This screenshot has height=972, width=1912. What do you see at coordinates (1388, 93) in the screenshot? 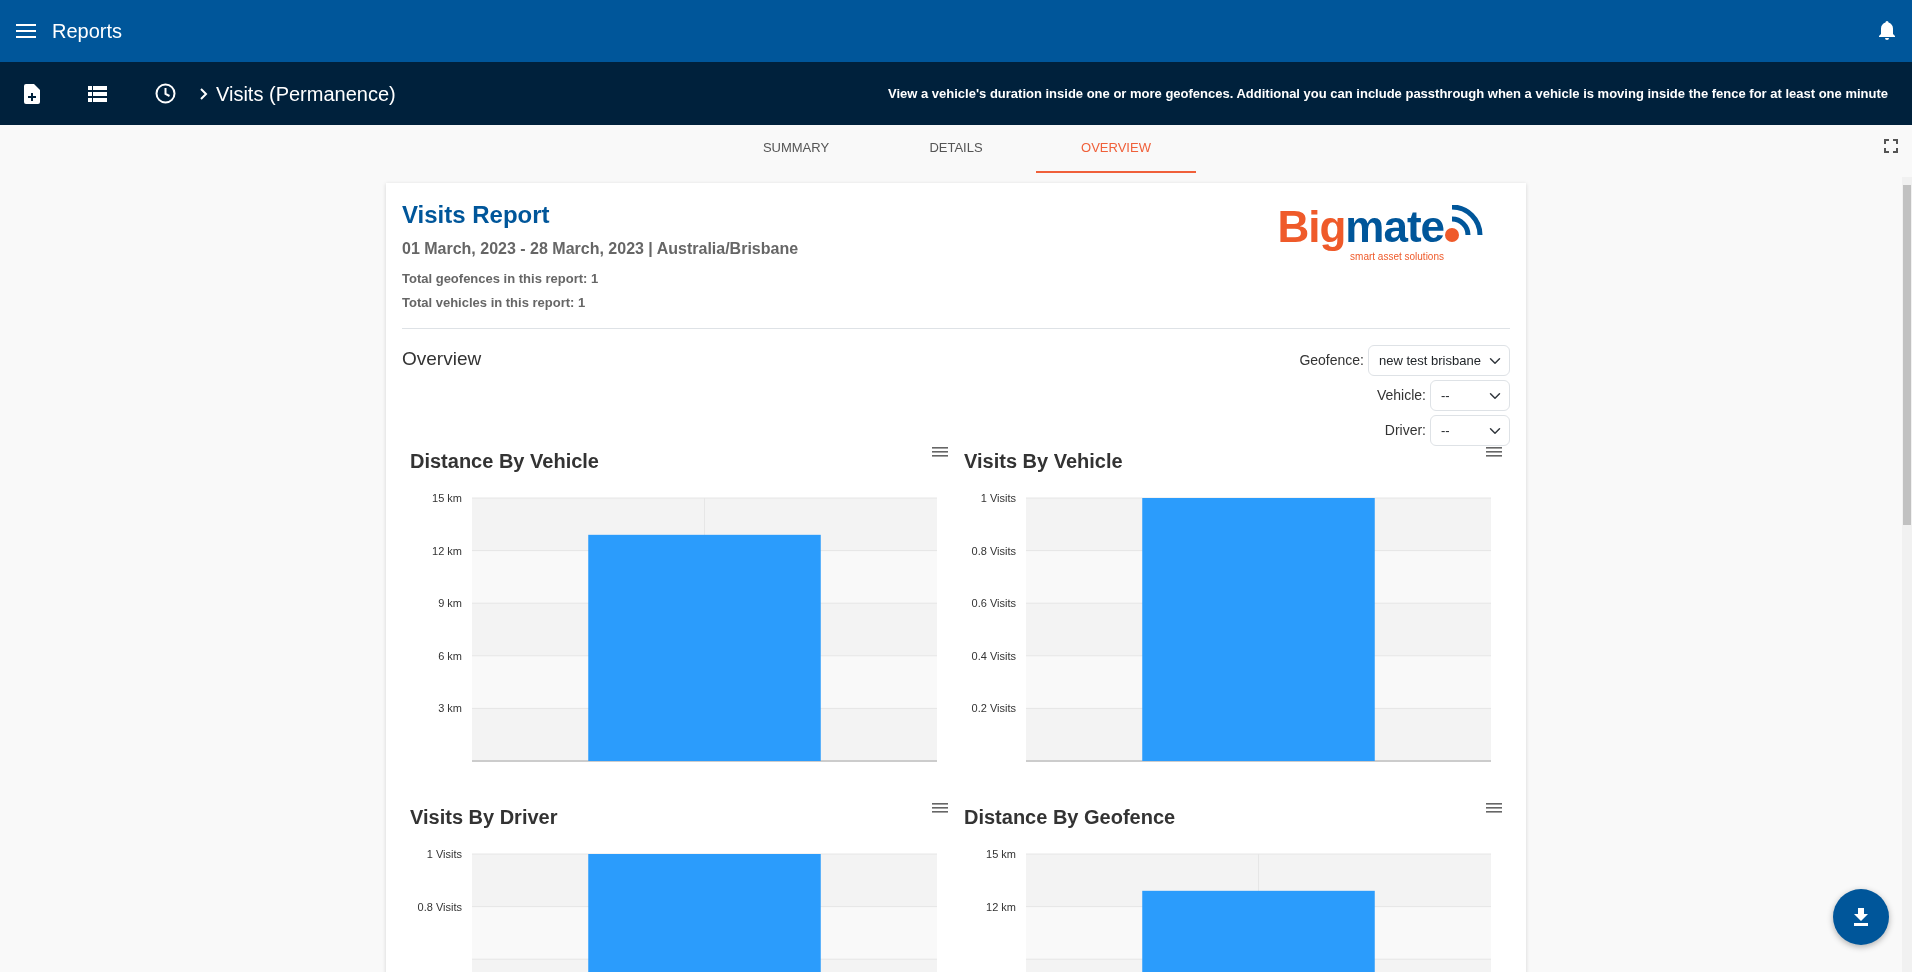
I see `report-description: View a vehicle's duration inside one or more geofences. Additional you can include passthrough when a vehicle is moving inside the fence for at least one minute` at bounding box center [1388, 93].